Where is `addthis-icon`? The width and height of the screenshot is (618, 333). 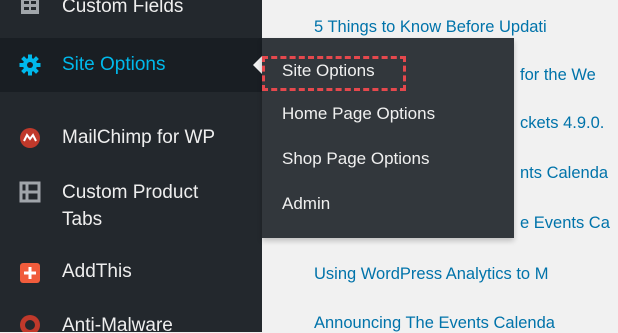
addthis-icon is located at coordinates (30, 273).